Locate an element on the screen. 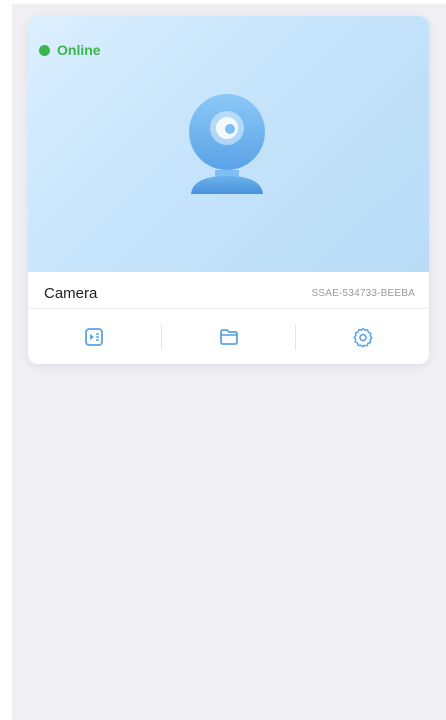 Image resolution: width=446 pixels, height=720 pixels. playback-button is located at coordinates (94, 336).